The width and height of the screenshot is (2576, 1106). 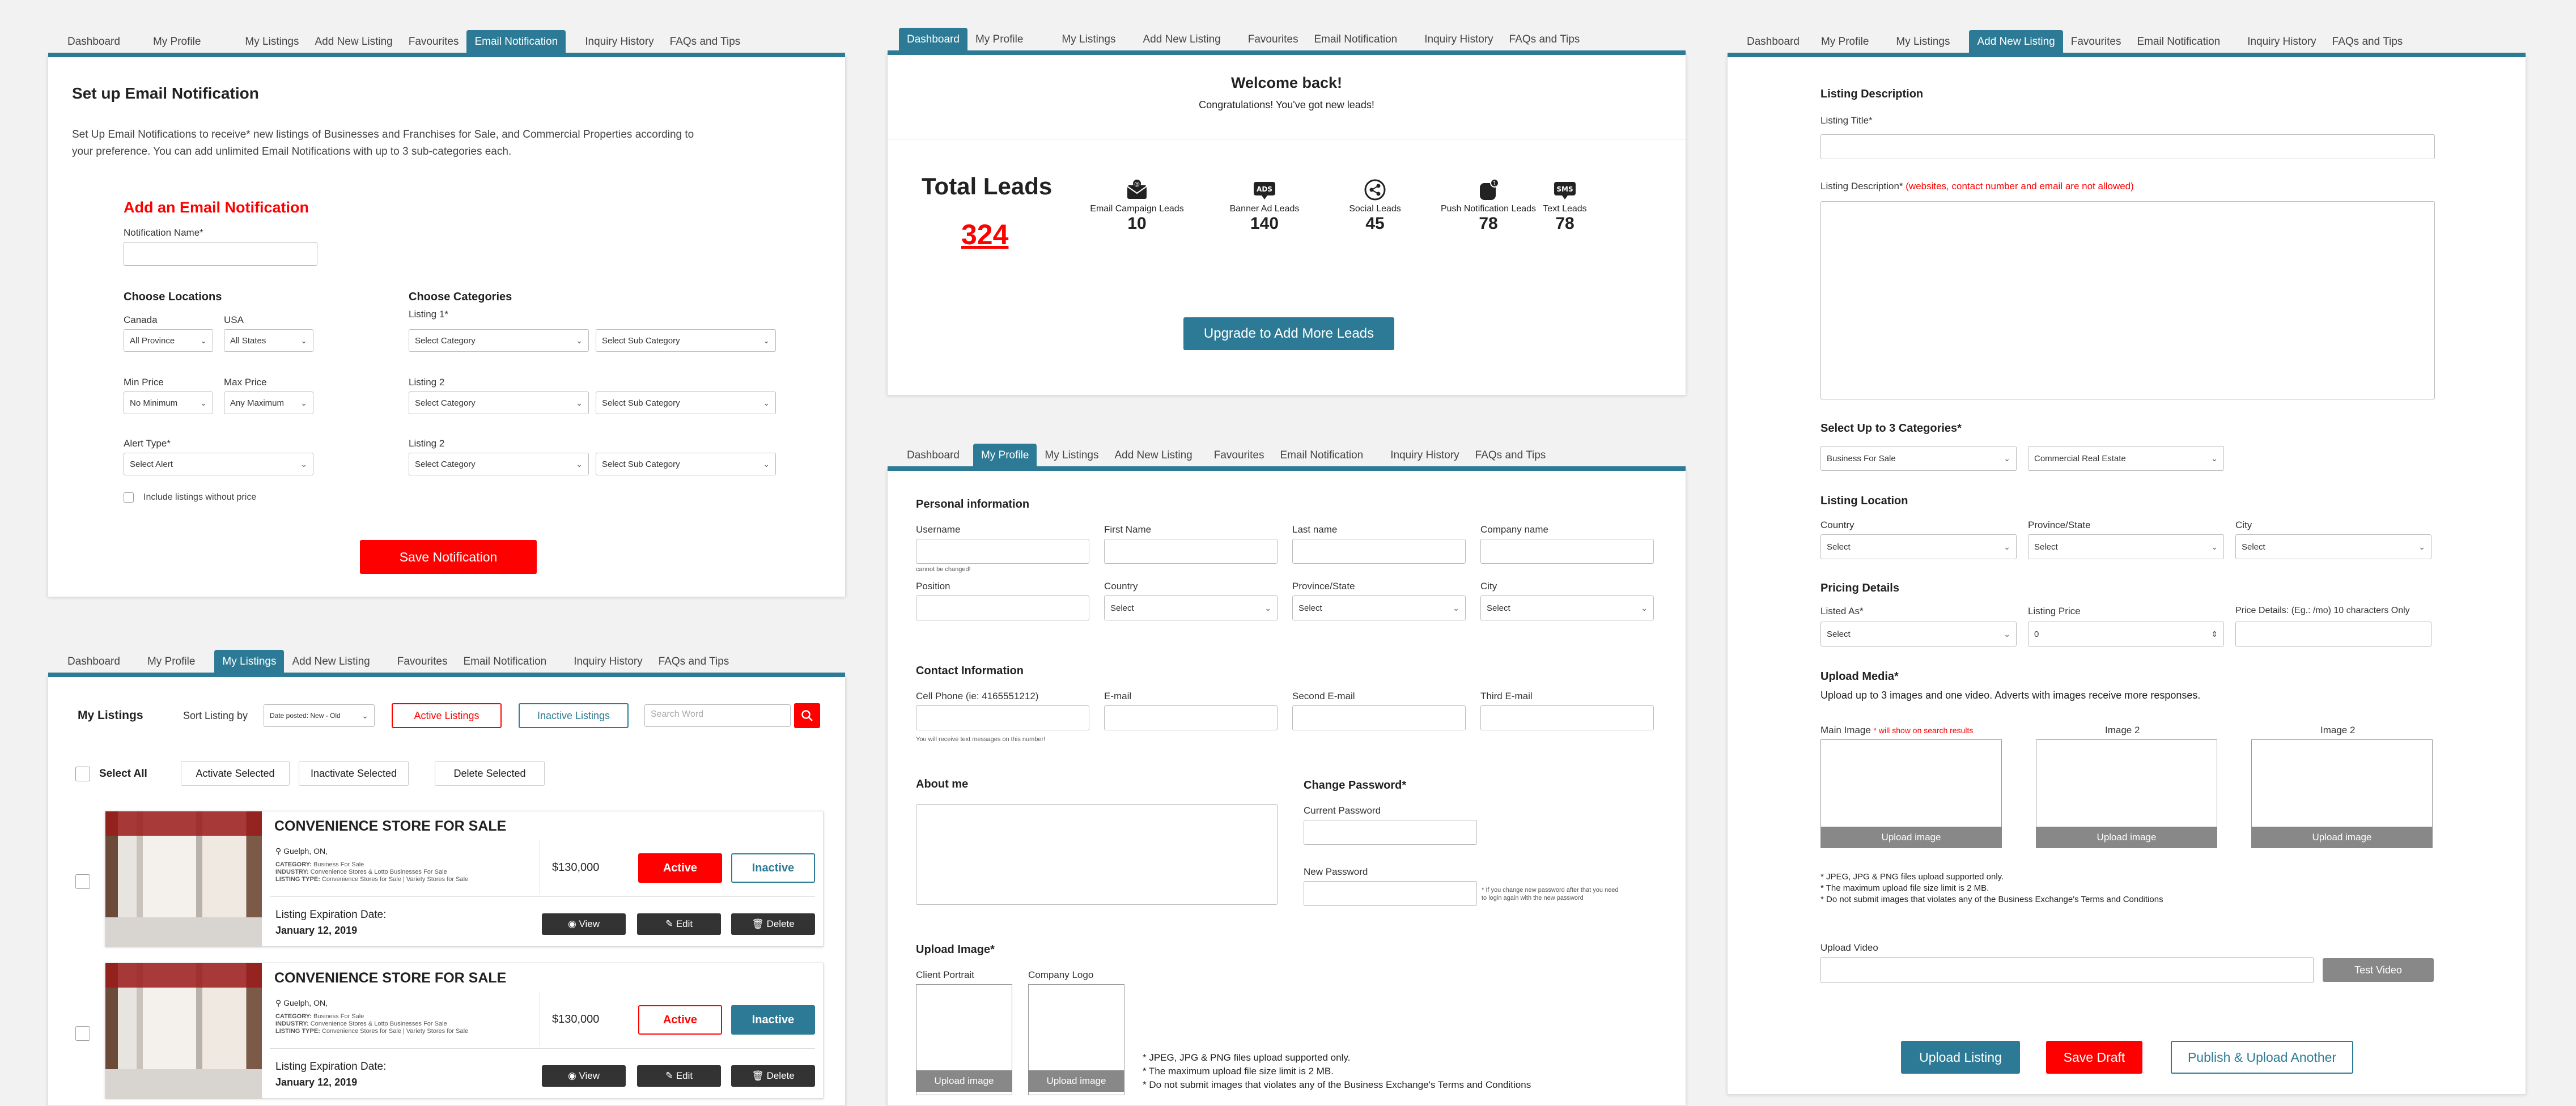 I want to click on username-input, so click(x=1002, y=551).